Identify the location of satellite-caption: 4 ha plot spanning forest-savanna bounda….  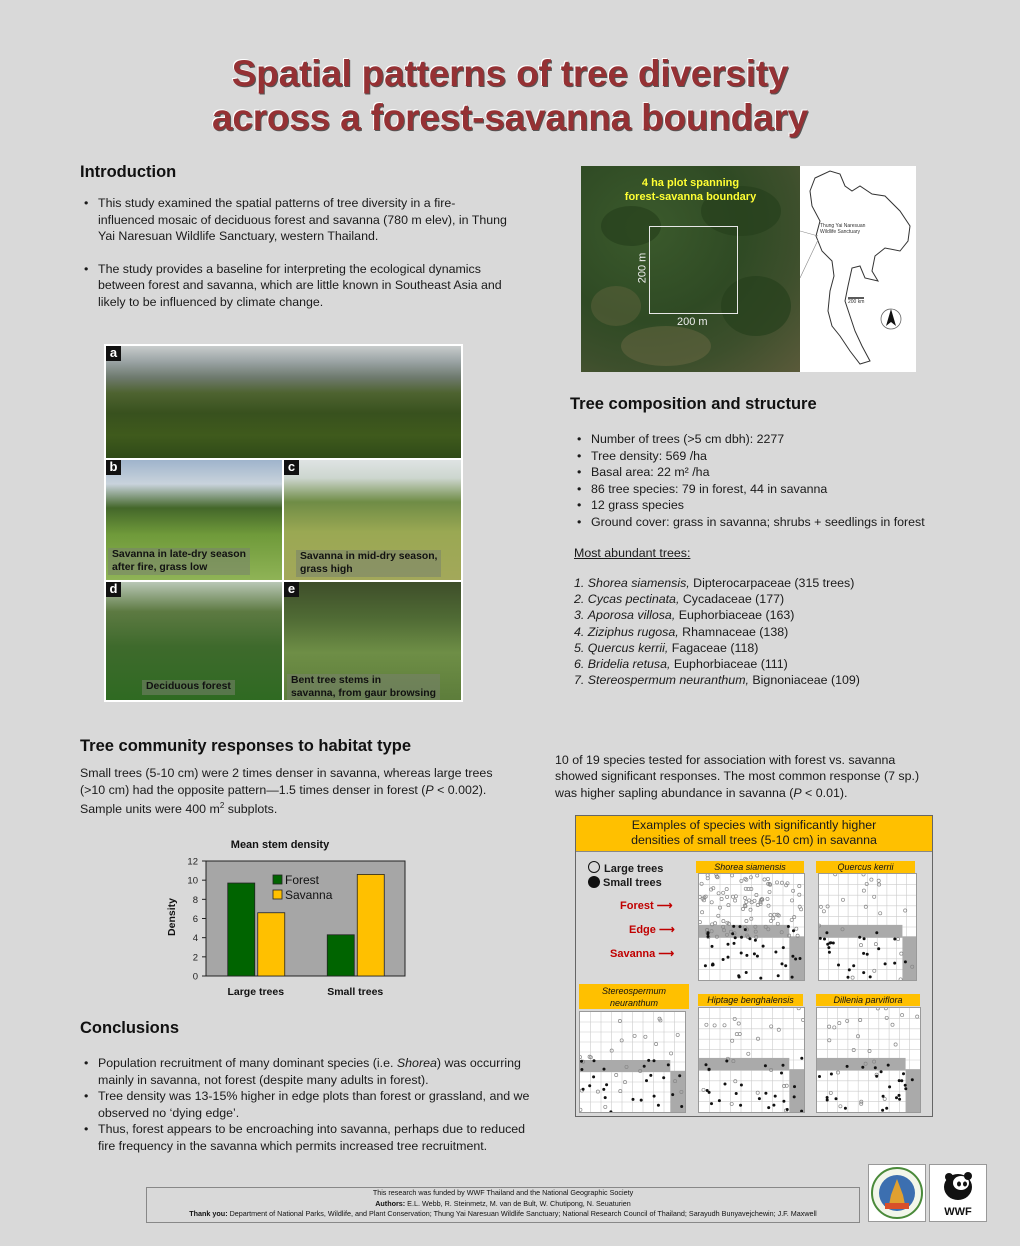
(690, 190).